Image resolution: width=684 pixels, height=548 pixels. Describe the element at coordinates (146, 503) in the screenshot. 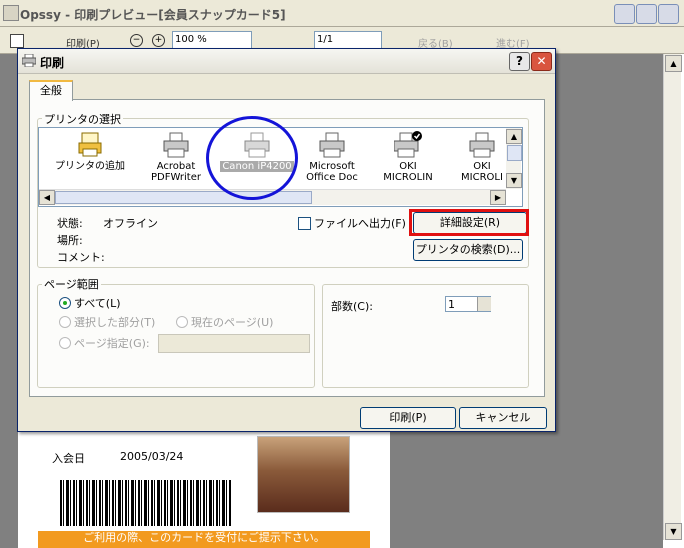

I see `barcode` at that location.